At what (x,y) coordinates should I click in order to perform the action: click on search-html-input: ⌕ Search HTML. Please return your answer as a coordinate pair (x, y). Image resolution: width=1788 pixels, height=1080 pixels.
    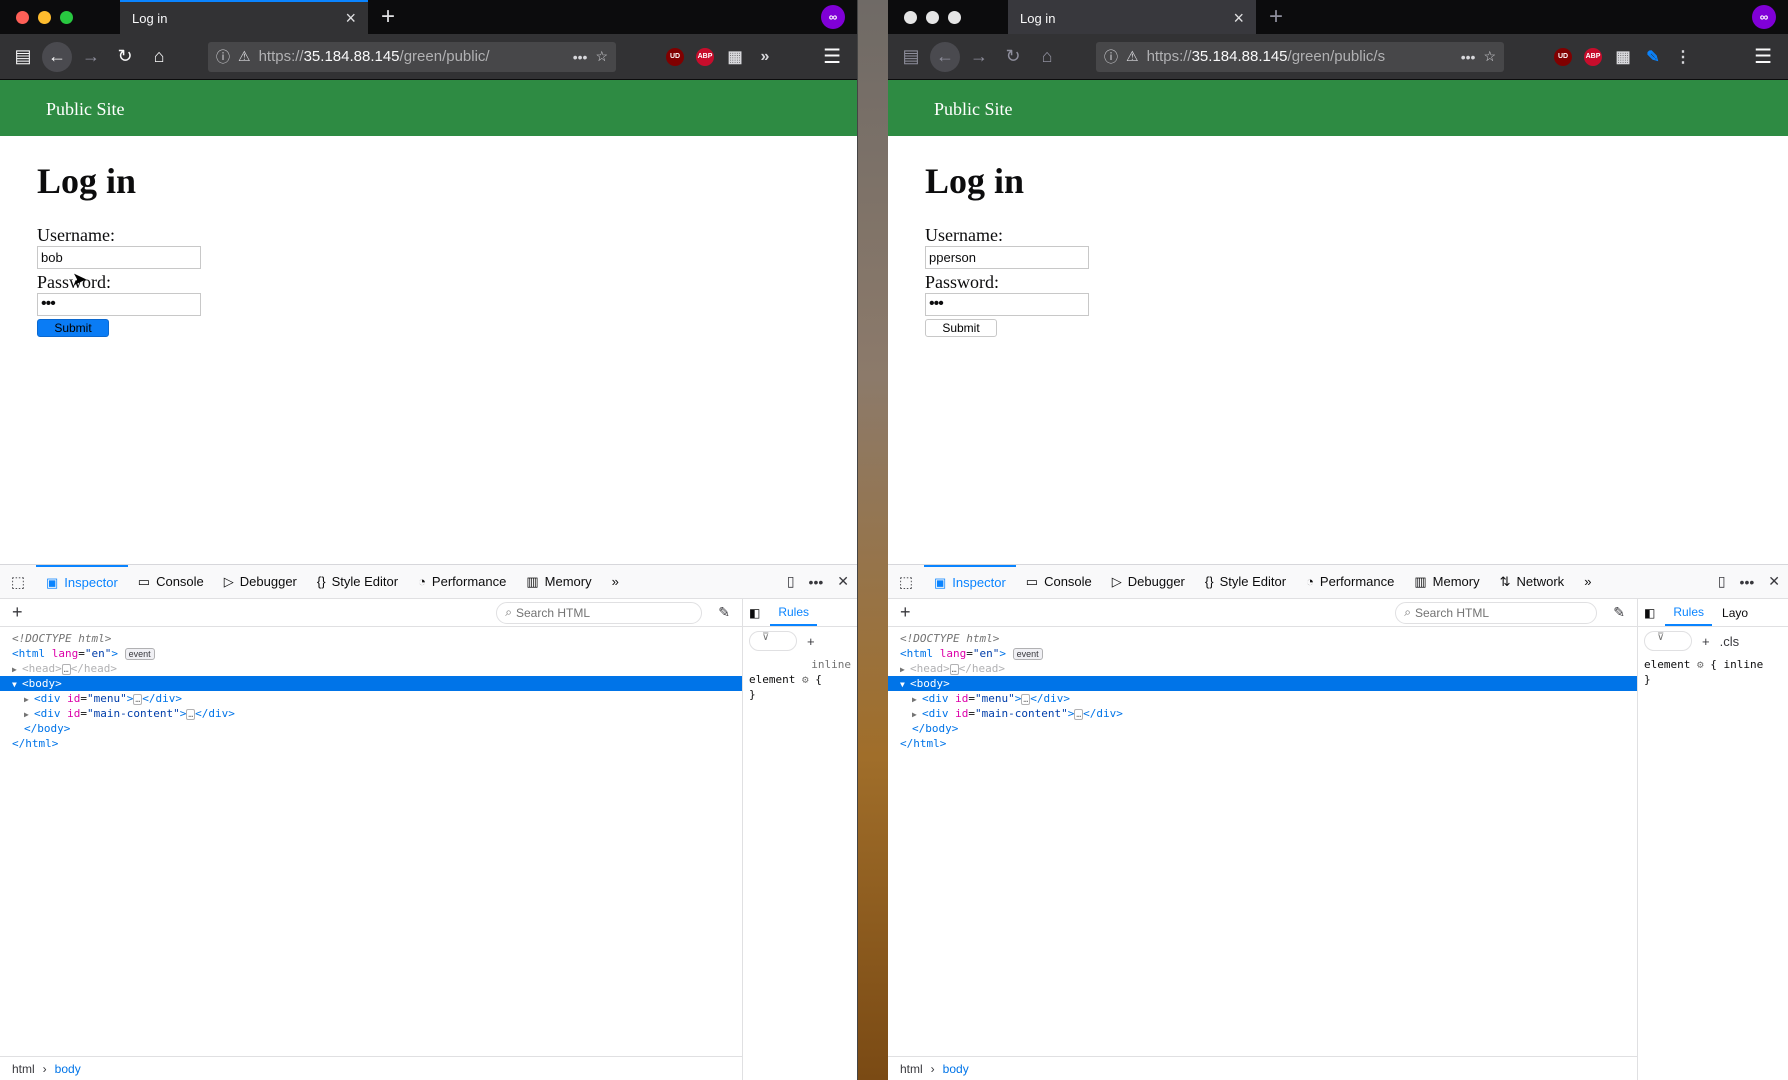
    Looking at the image, I should click on (1496, 612).